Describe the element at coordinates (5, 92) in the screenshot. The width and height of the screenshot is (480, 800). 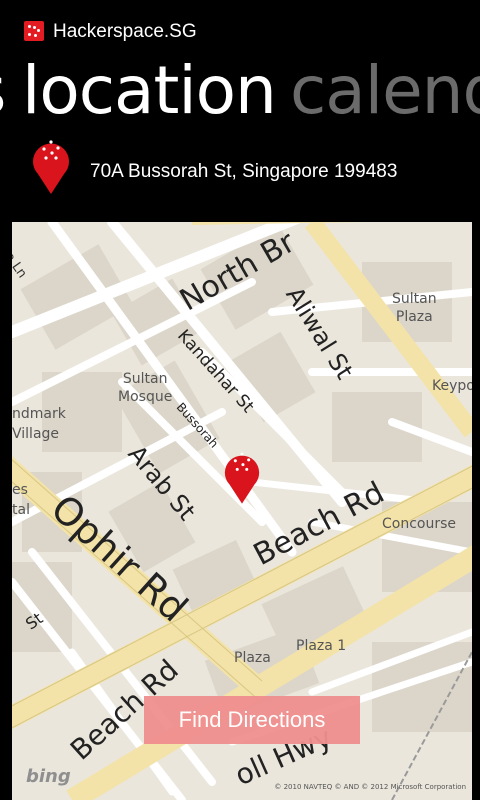
I see `pivot-previous-header-fragment: s` at that location.